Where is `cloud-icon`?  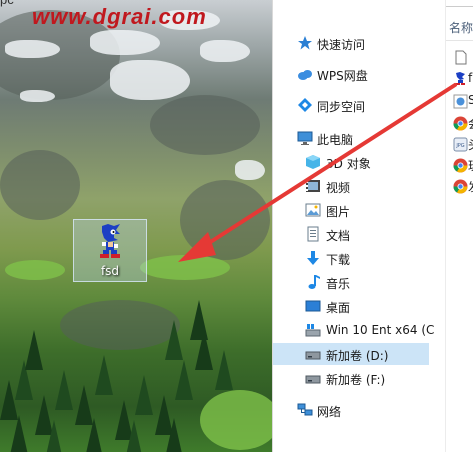
cloud-icon is located at coordinates (305, 75).